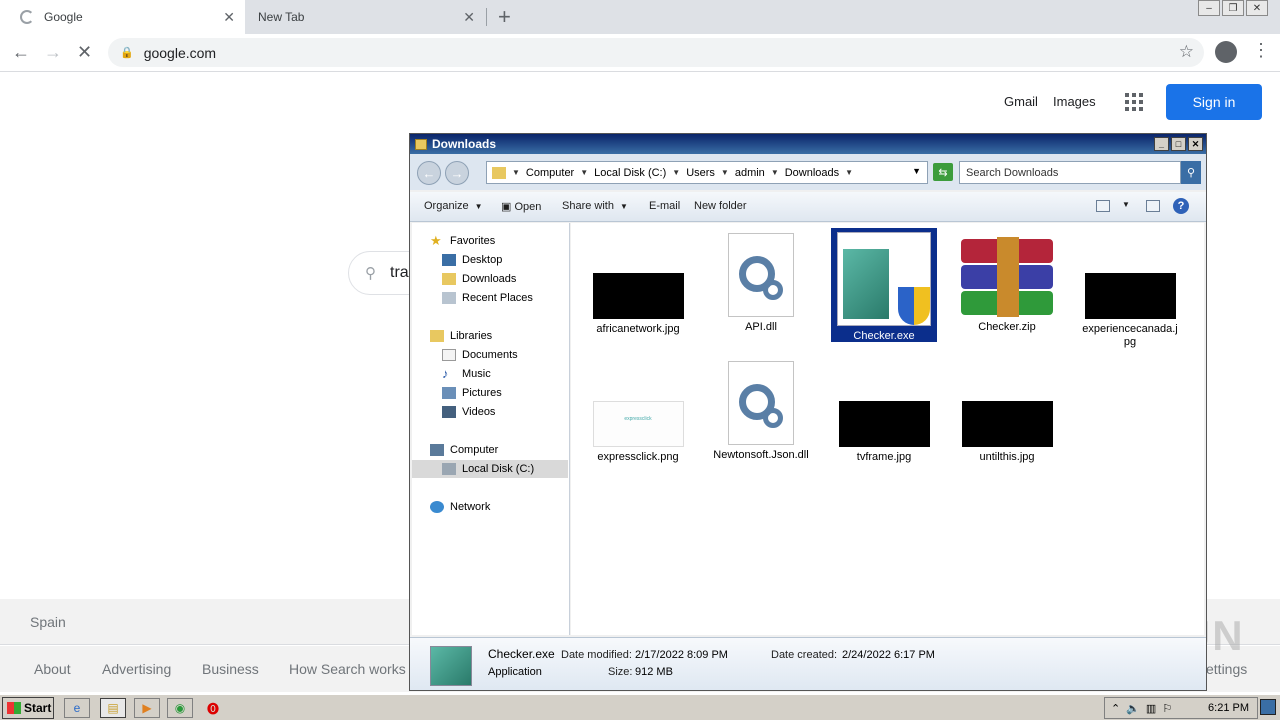 Image resolution: width=1280 pixels, height=720 pixels. Describe the element at coordinates (1153, 206) in the screenshot. I see `preview-pane-icon` at that location.